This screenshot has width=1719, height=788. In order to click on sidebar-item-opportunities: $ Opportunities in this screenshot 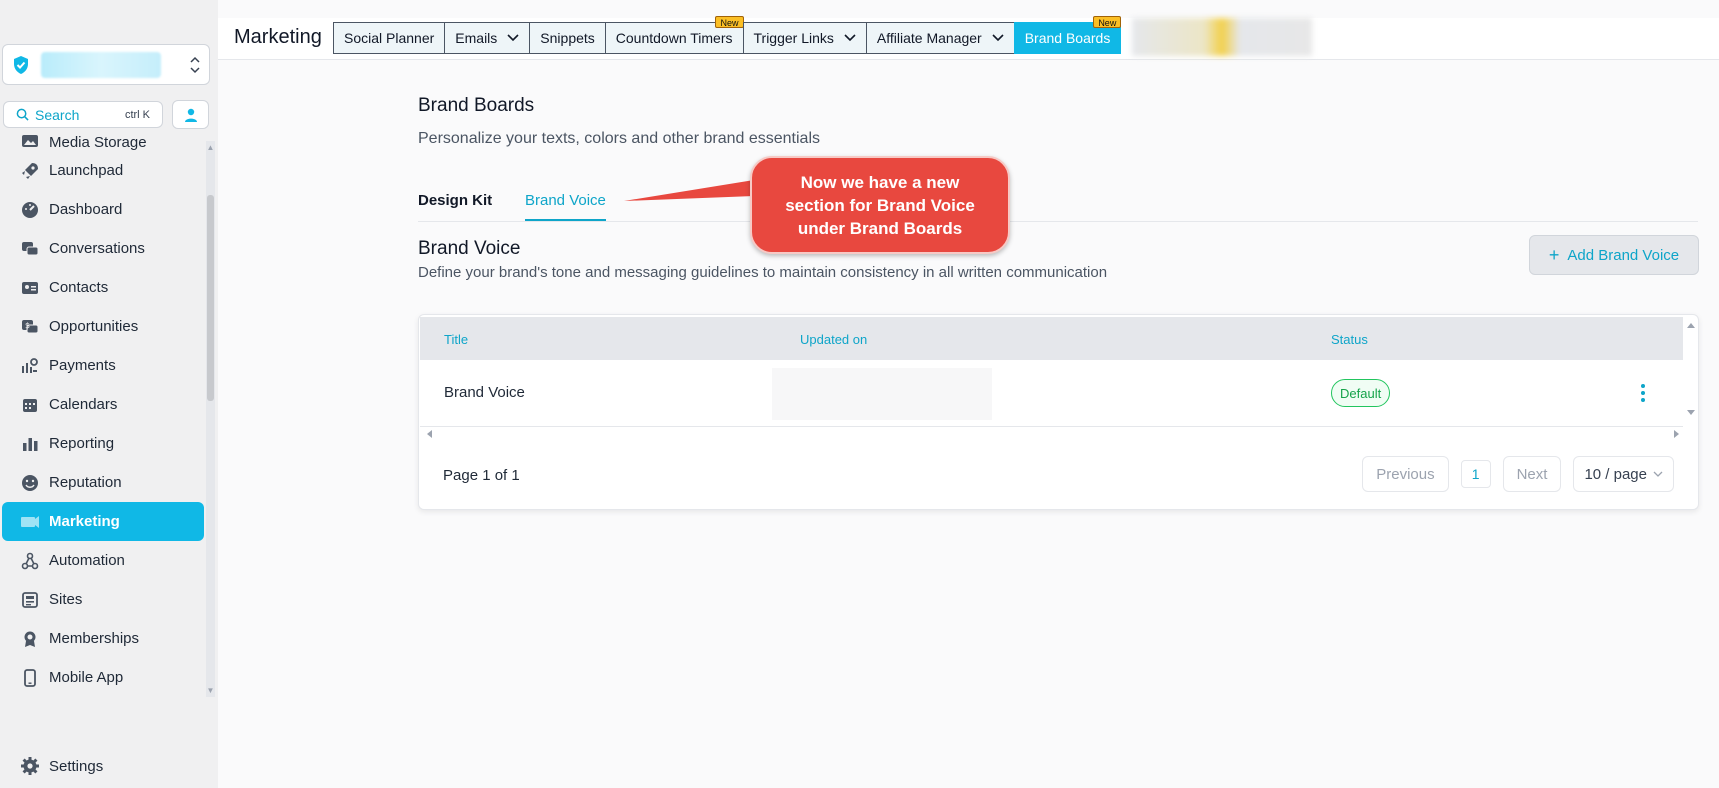, I will do `click(103, 326)`.